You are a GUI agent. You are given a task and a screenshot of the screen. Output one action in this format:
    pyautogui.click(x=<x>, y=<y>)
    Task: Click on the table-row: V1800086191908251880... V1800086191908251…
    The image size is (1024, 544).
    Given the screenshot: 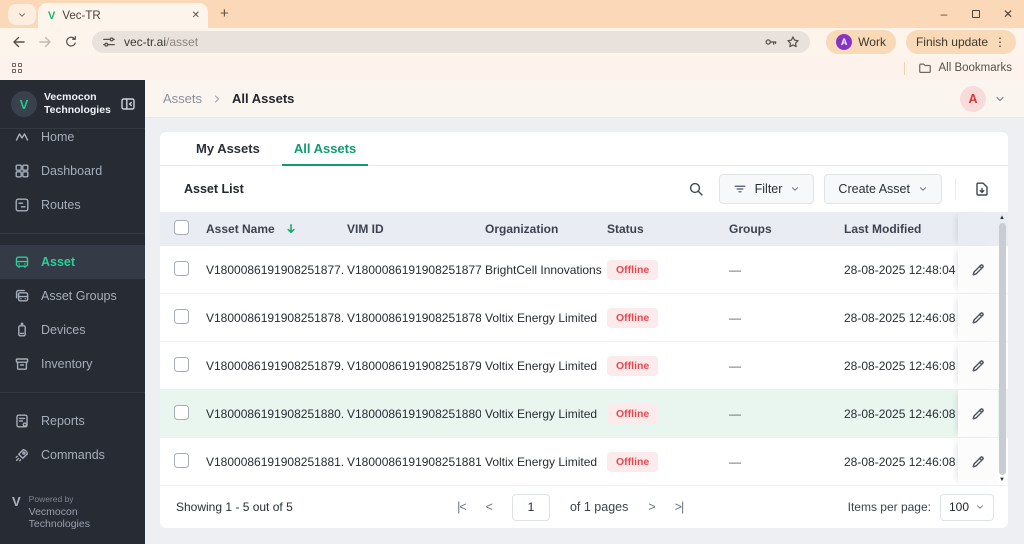 What is the action you would take?
    pyautogui.click(x=584, y=414)
    